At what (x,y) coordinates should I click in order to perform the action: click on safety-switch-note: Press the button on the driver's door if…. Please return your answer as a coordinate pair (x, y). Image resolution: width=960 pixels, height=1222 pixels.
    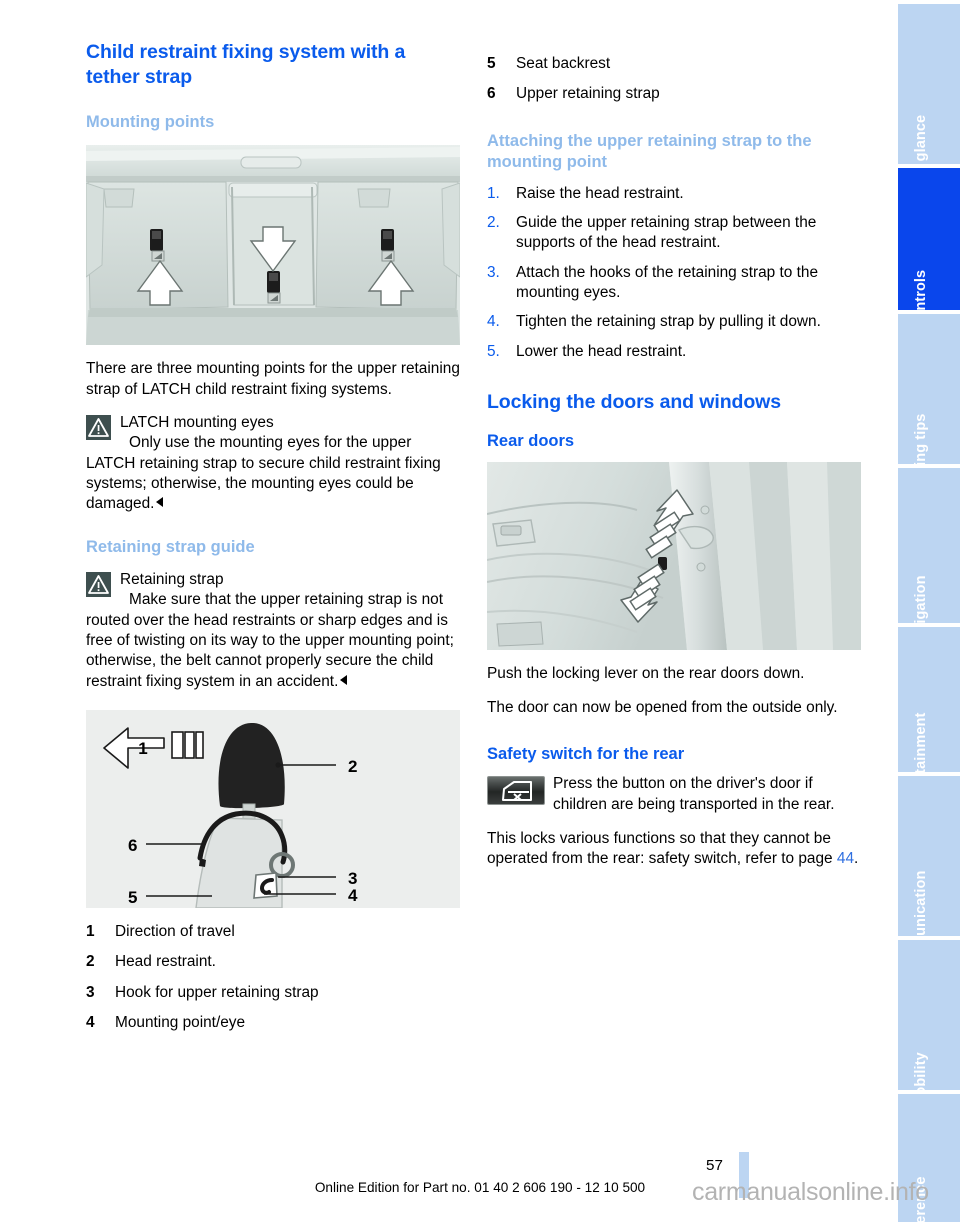
    Looking at the image, I should click on (676, 794).